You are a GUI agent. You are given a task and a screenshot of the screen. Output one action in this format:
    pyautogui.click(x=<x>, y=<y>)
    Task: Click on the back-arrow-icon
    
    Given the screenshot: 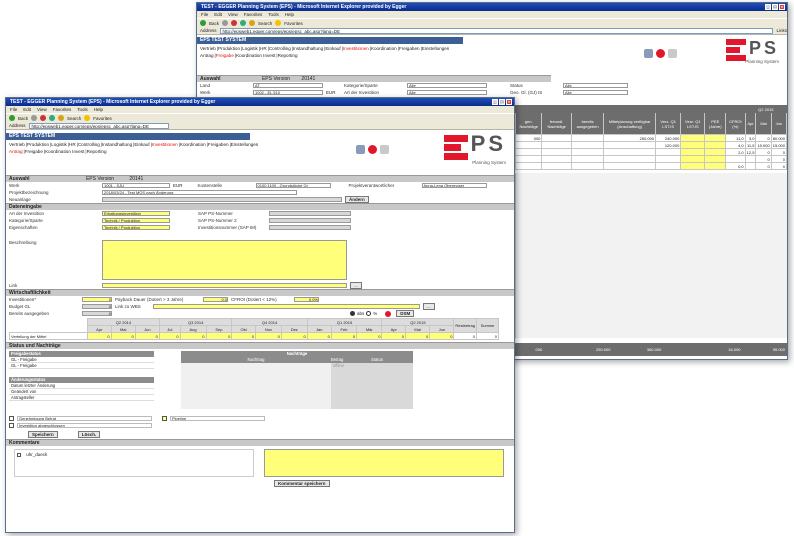 What is the action you would take?
    pyautogui.click(x=203, y=23)
    